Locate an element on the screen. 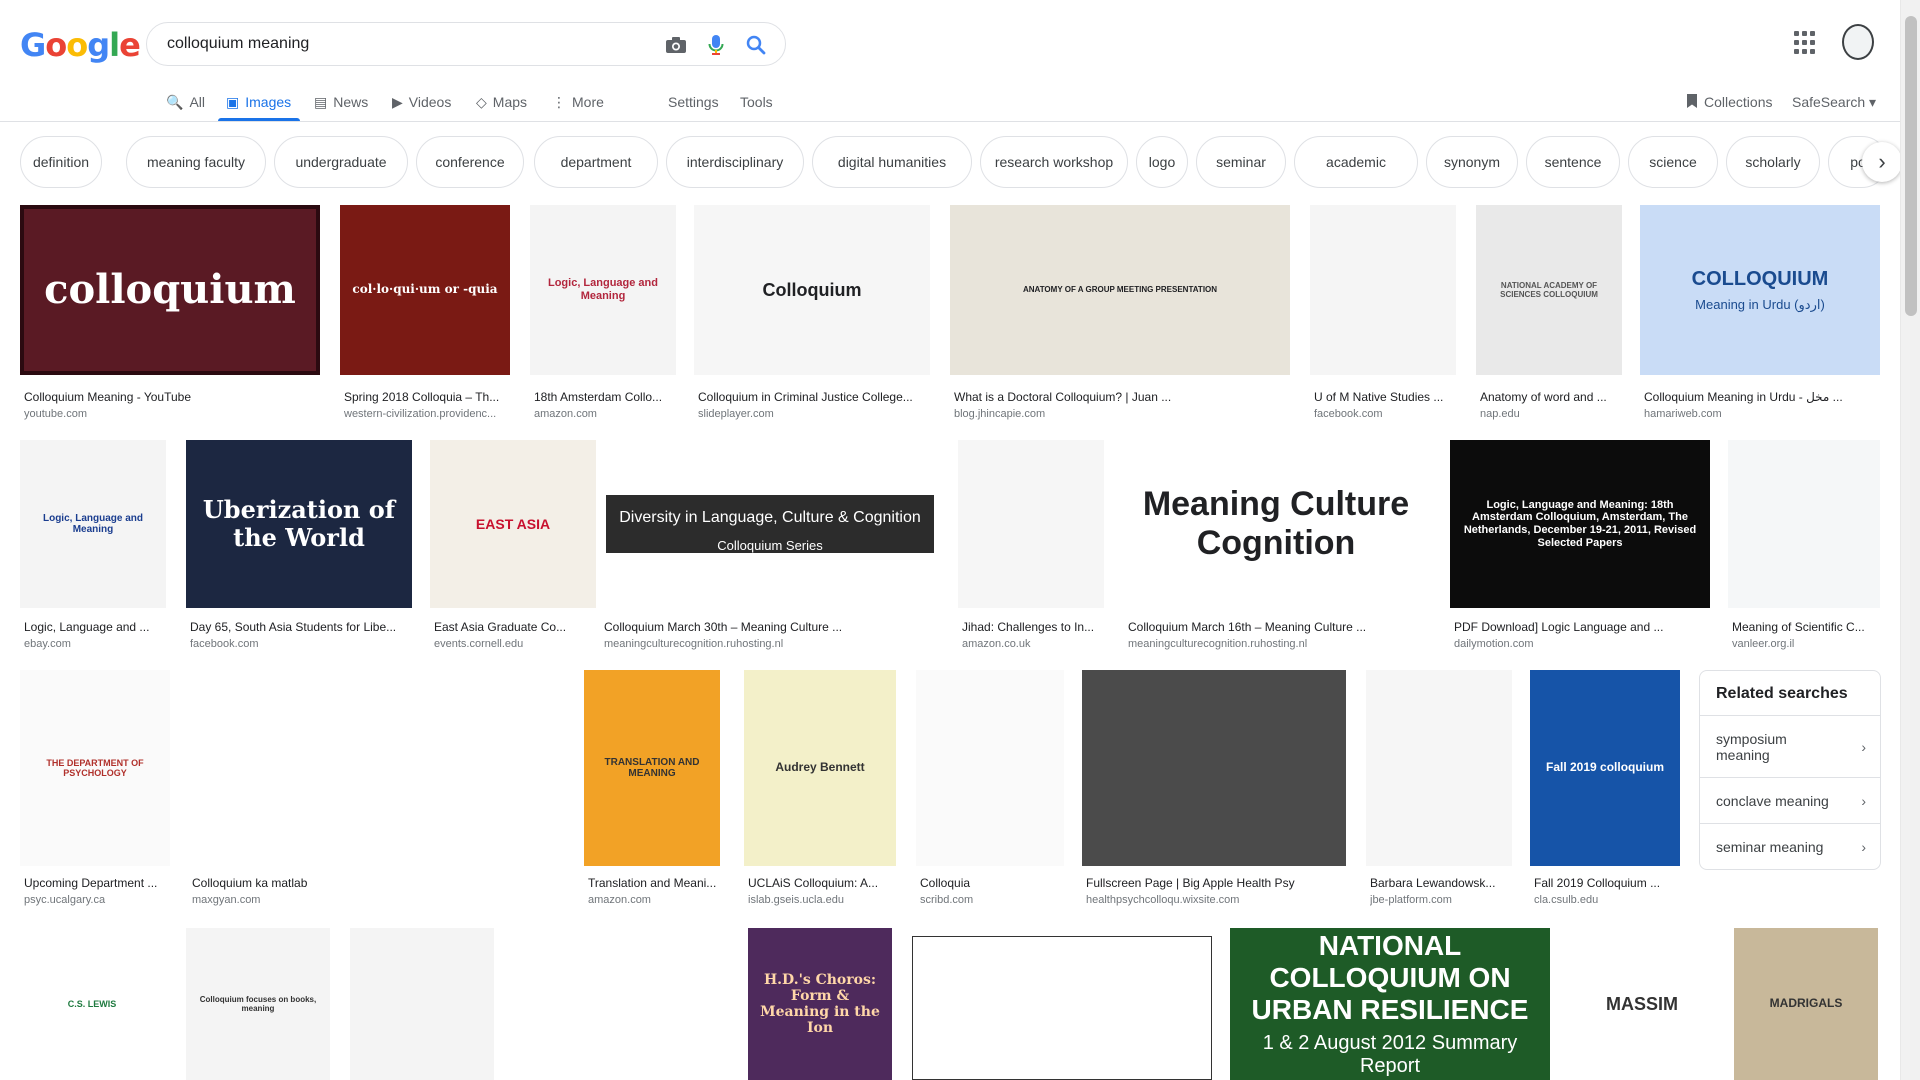 This screenshot has width=1920, height=1080. chip-definition: definition is located at coordinates (61, 162).